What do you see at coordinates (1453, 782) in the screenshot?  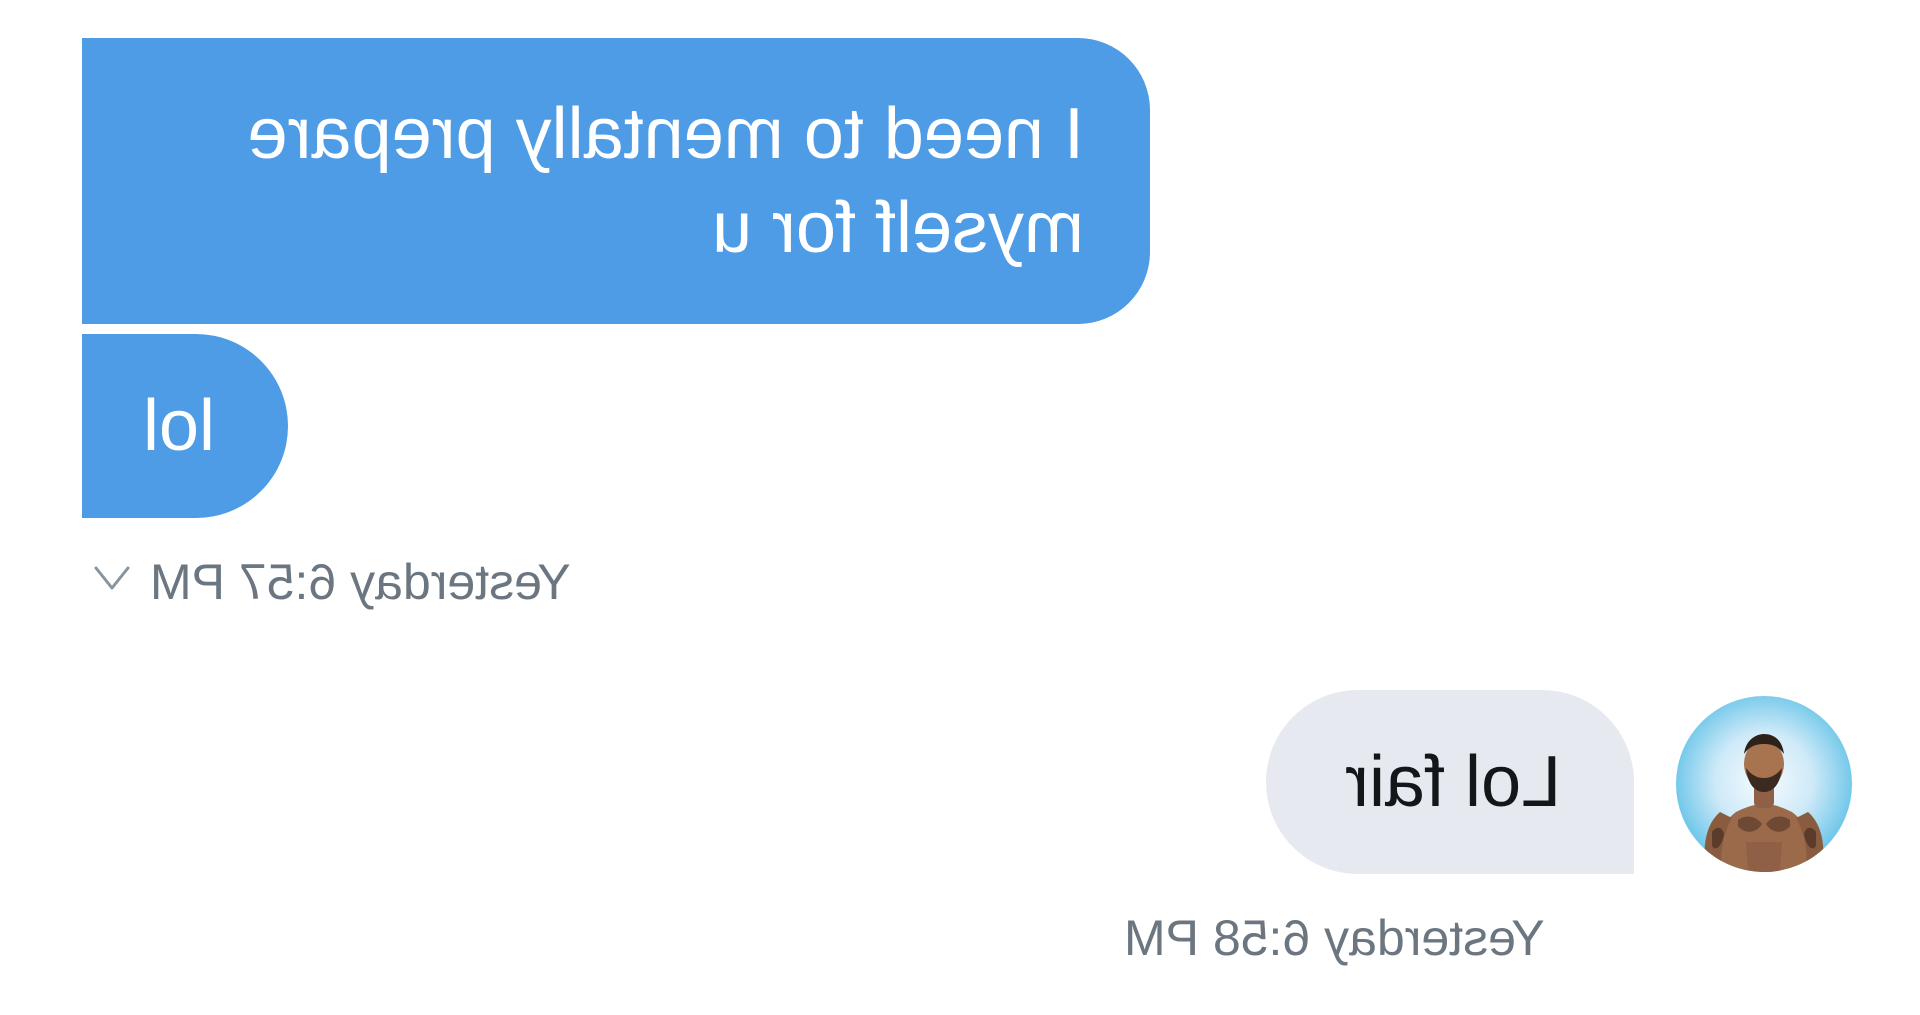 I see `message-text: Lol fair` at bounding box center [1453, 782].